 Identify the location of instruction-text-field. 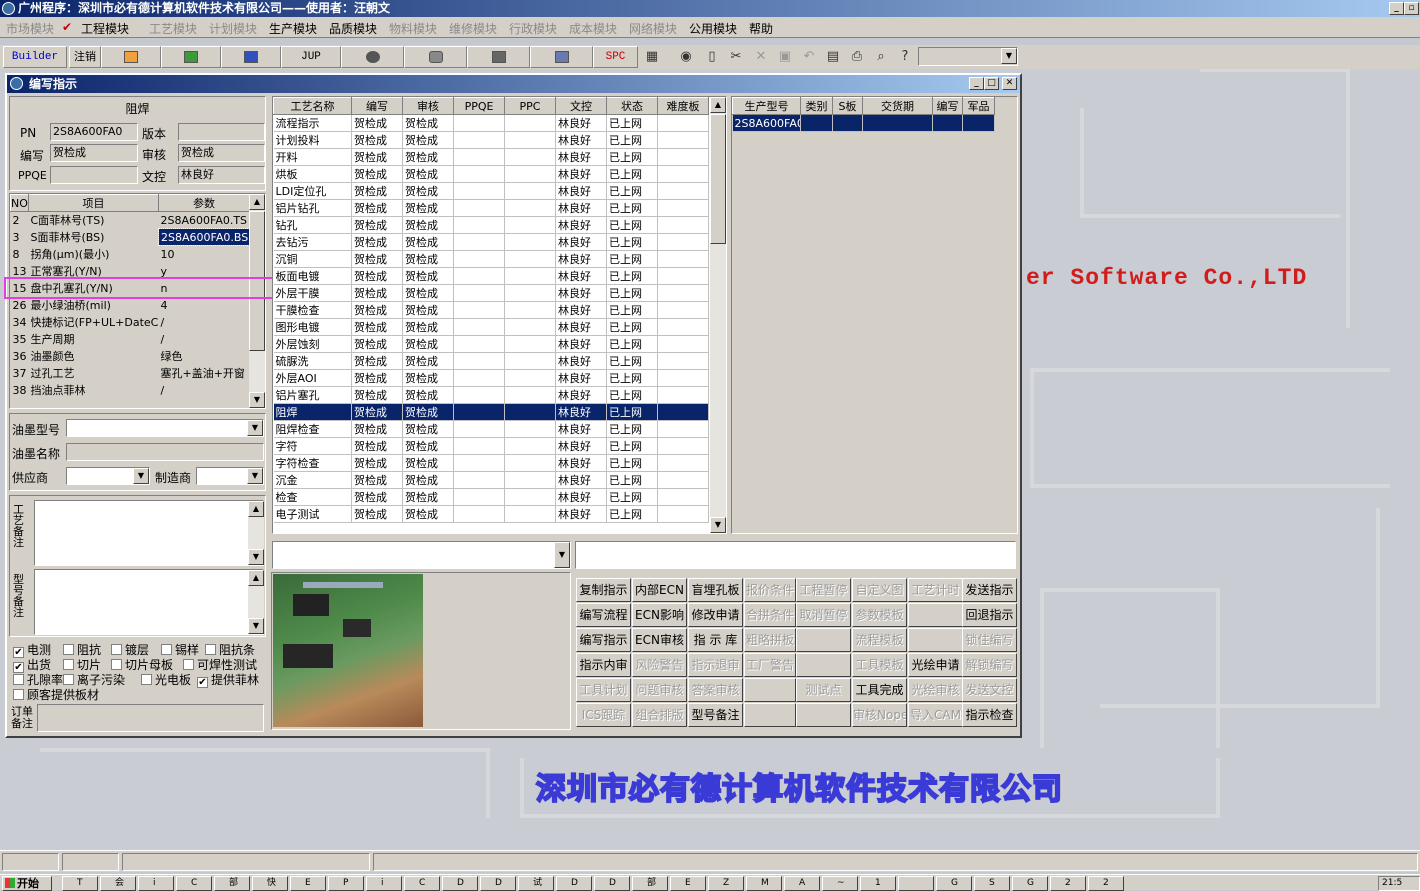
(795, 555).